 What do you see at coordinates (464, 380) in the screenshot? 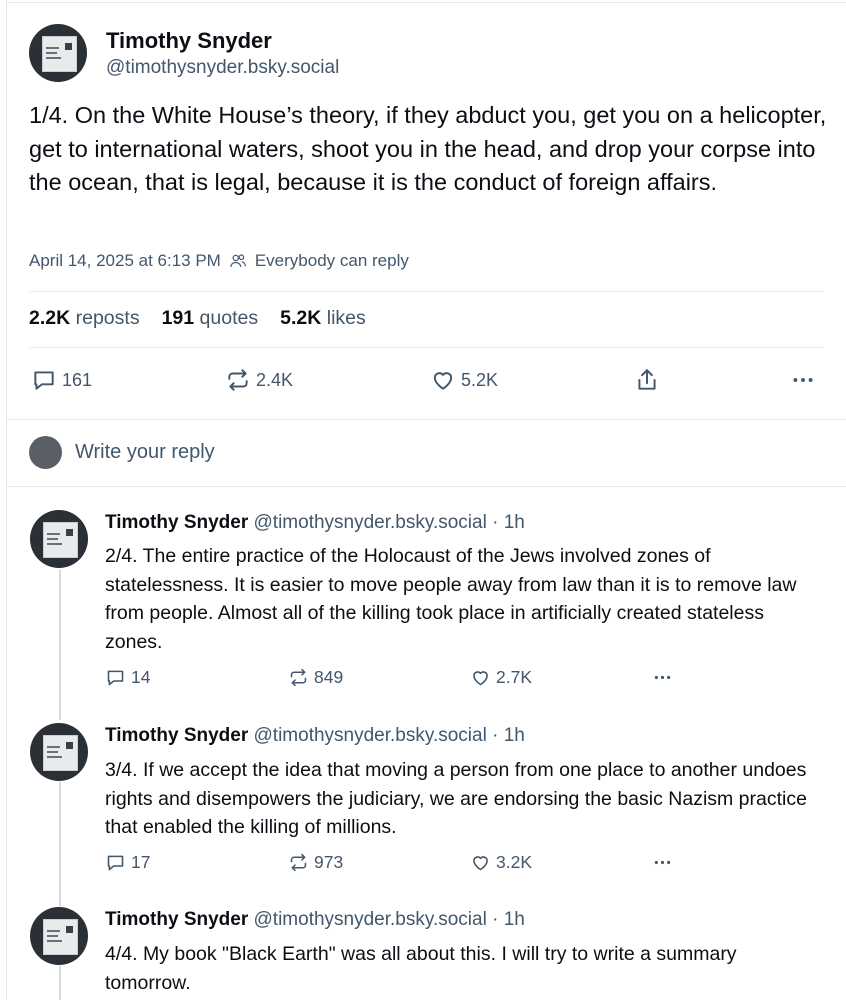
I see `like-button: 5.2K` at bounding box center [464, 380].